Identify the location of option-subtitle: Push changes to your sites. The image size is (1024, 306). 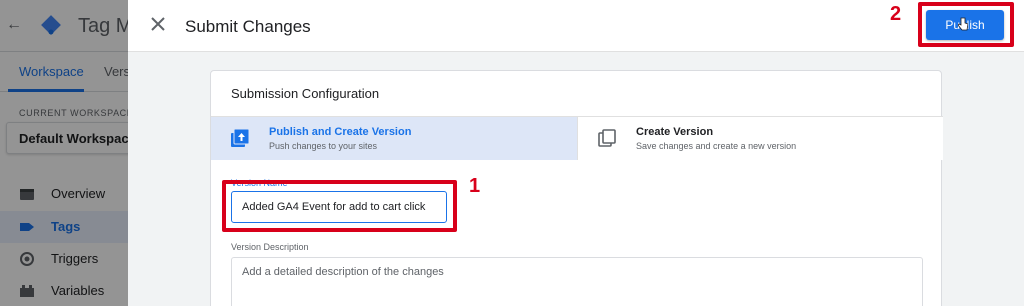
(323, 146).